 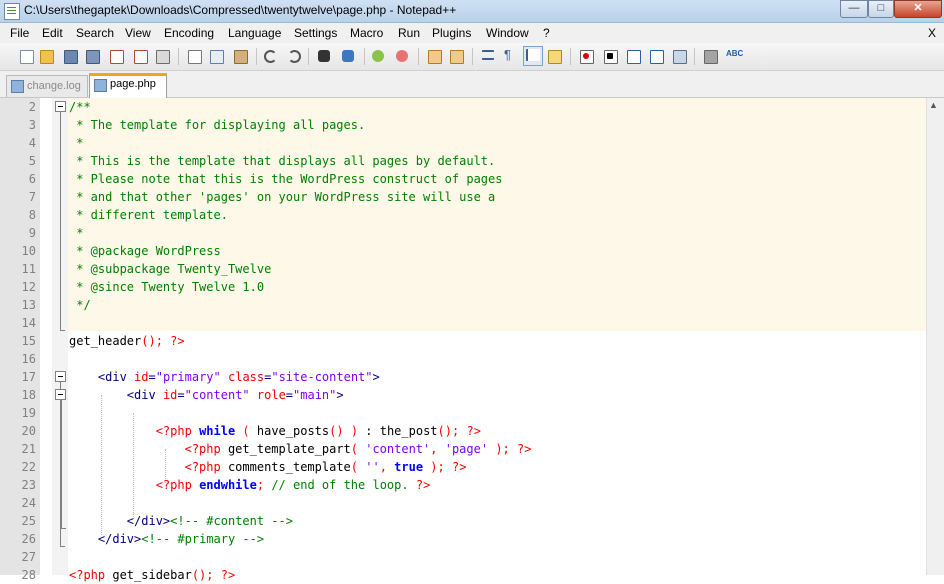 I want to click on menu-file: File, so click(x=19, y=33).